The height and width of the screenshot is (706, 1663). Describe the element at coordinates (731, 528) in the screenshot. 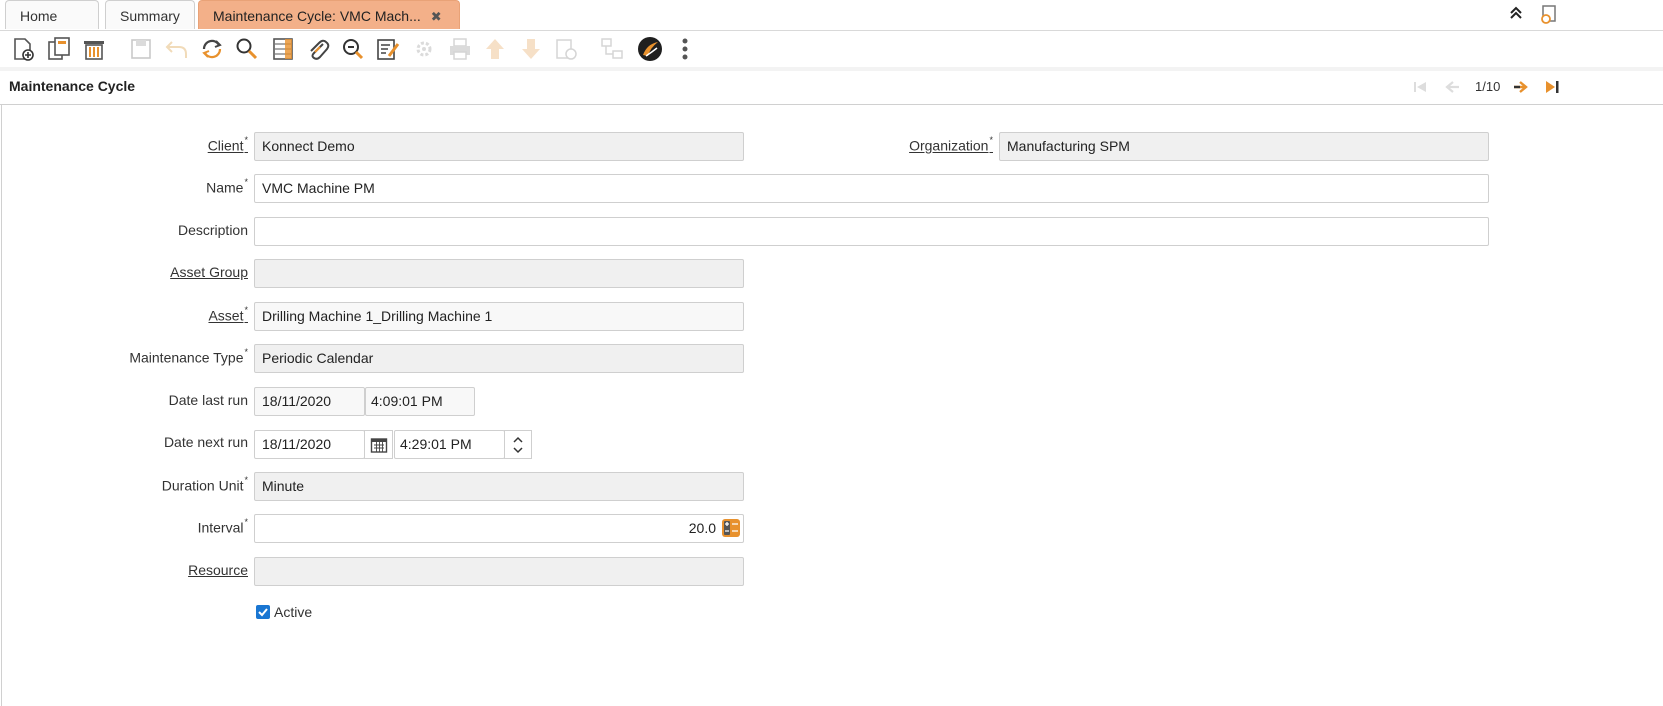

I see `calculator-icon` at that location.